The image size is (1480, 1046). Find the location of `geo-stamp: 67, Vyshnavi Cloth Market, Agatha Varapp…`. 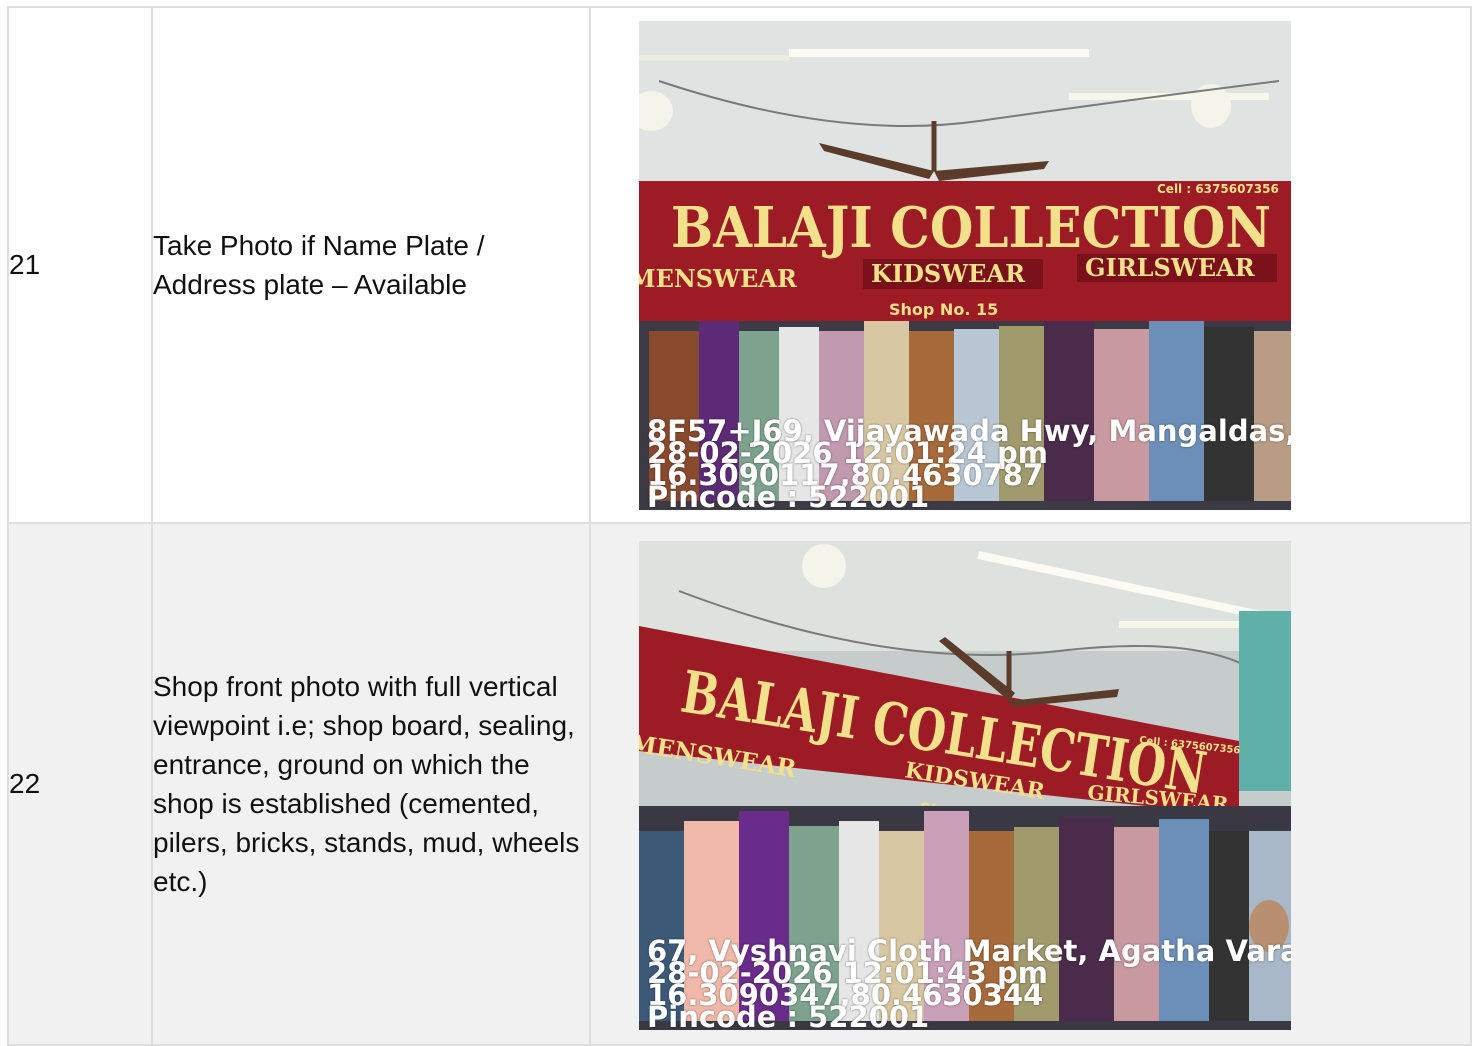

geo-stamp: 67, Vyshnavi Cloth Market, Agatha Varapp… is located at coordinates (969, 983).